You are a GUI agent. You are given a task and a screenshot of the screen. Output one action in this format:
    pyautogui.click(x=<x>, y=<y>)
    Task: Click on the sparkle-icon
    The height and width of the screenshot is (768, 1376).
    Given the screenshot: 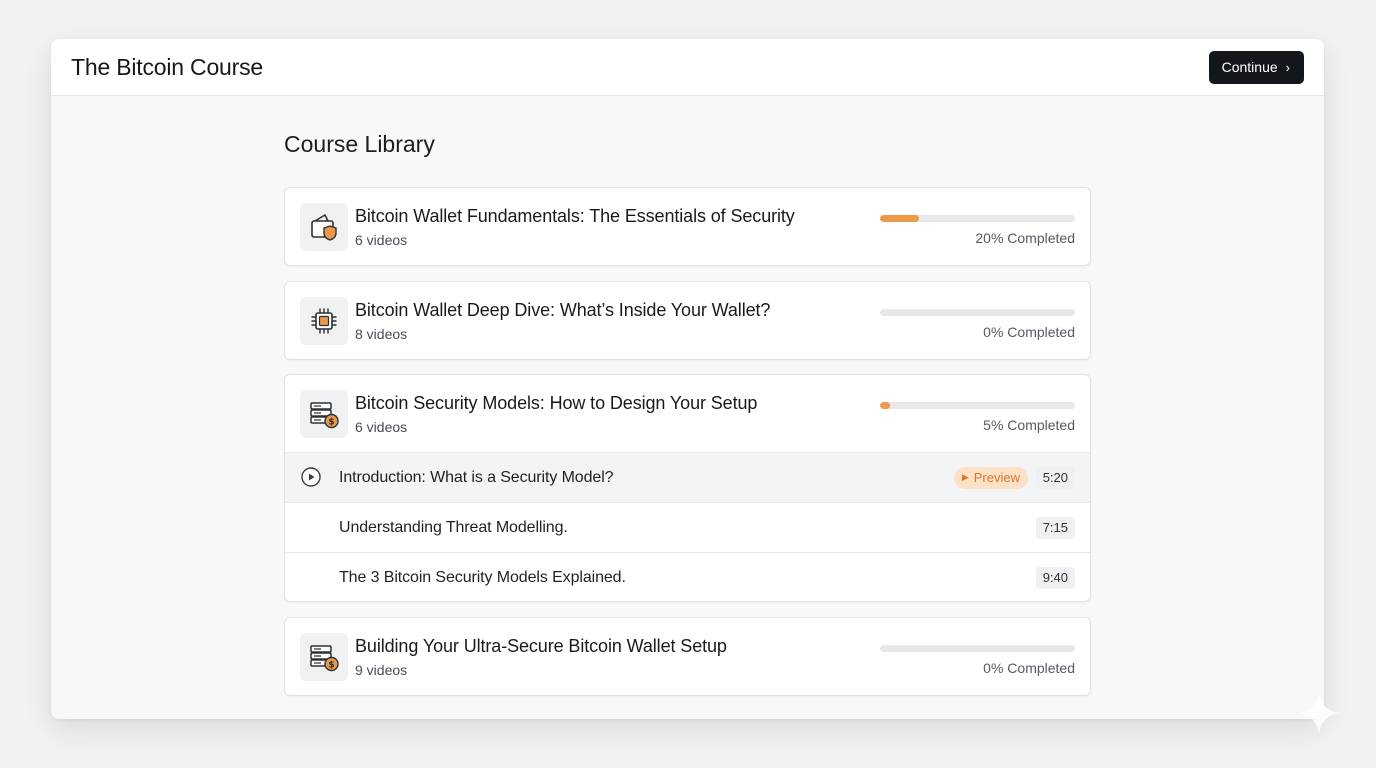 What is the action you would take?
    pyautogui.click(x=1319, y=713)
    